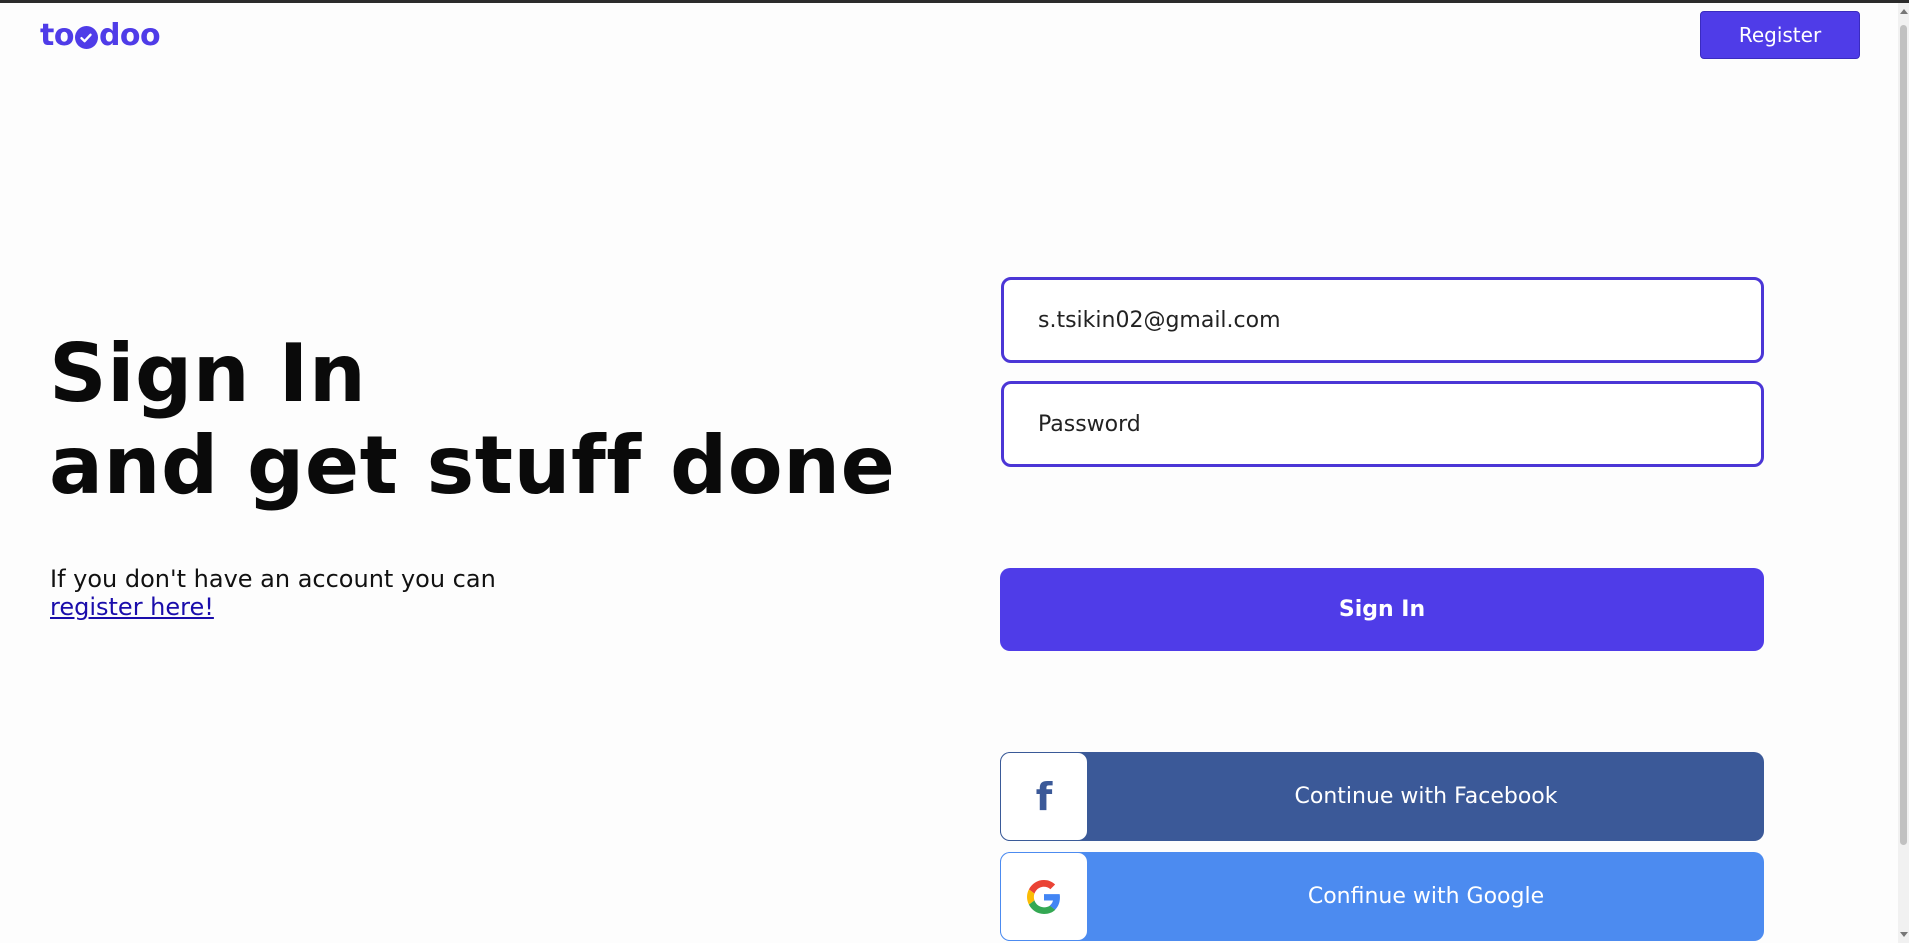 The image size is (1909, 943). Describe the element at coordinates (1903, 435) in the screenshot. I see `scrollbar-thumb` at that location.